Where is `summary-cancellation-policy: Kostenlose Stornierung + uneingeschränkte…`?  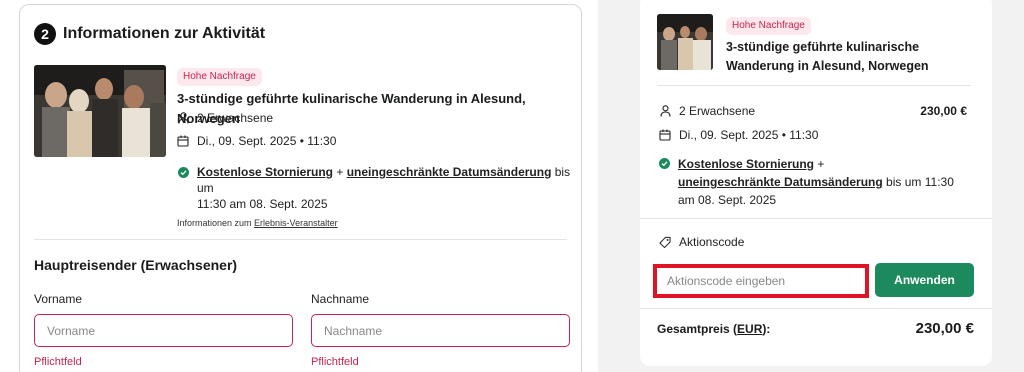 summary-cancellation-policy: Kostenlose Stornierung + uneingeschränkte… is located at coordinates (828, 182).